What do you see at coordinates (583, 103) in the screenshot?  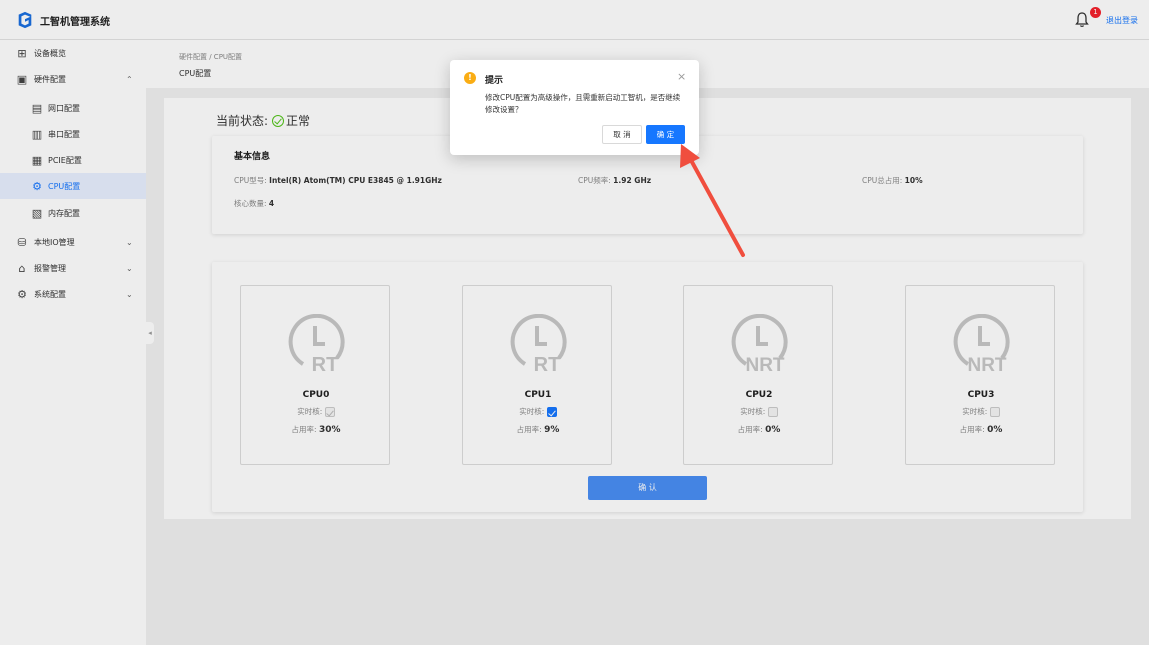 I see `dialog-message: 修改CPU配置为高级操作，且需重新启动工智机，是否继续修改设置？` at bounding box center [583, 103].